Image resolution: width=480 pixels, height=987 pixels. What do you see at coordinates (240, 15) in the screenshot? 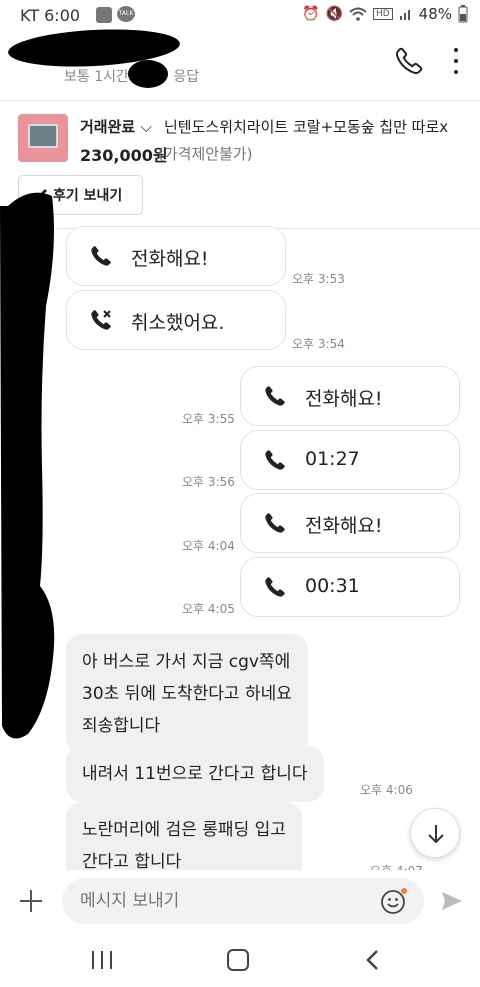
I see `status-bar: KT 6:00 TALK ⏰ 🔇 HD 48%` at bounding box center [240, 15].